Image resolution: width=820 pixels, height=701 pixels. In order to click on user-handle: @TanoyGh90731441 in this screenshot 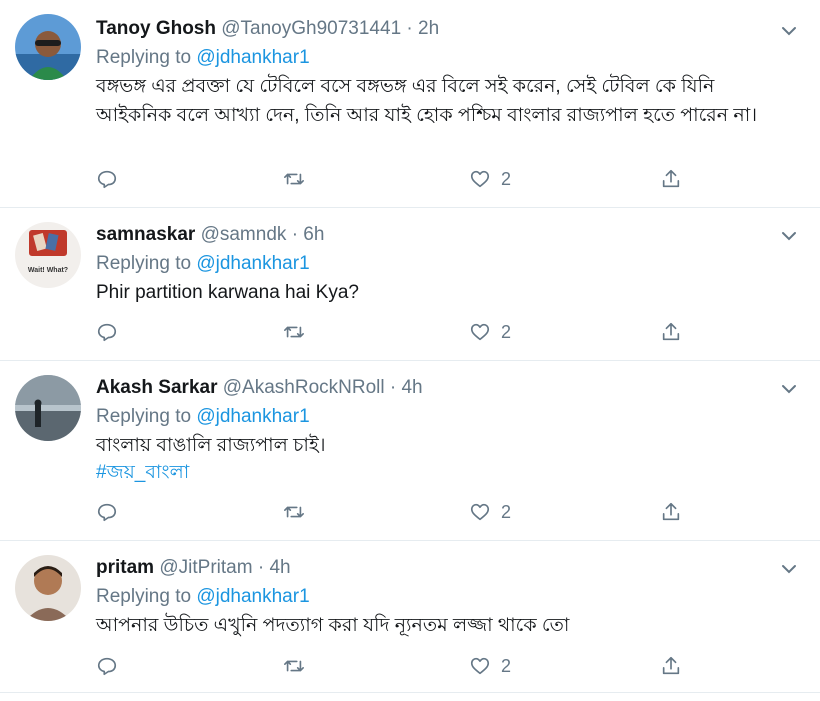, I will do `click(311, 28)`.